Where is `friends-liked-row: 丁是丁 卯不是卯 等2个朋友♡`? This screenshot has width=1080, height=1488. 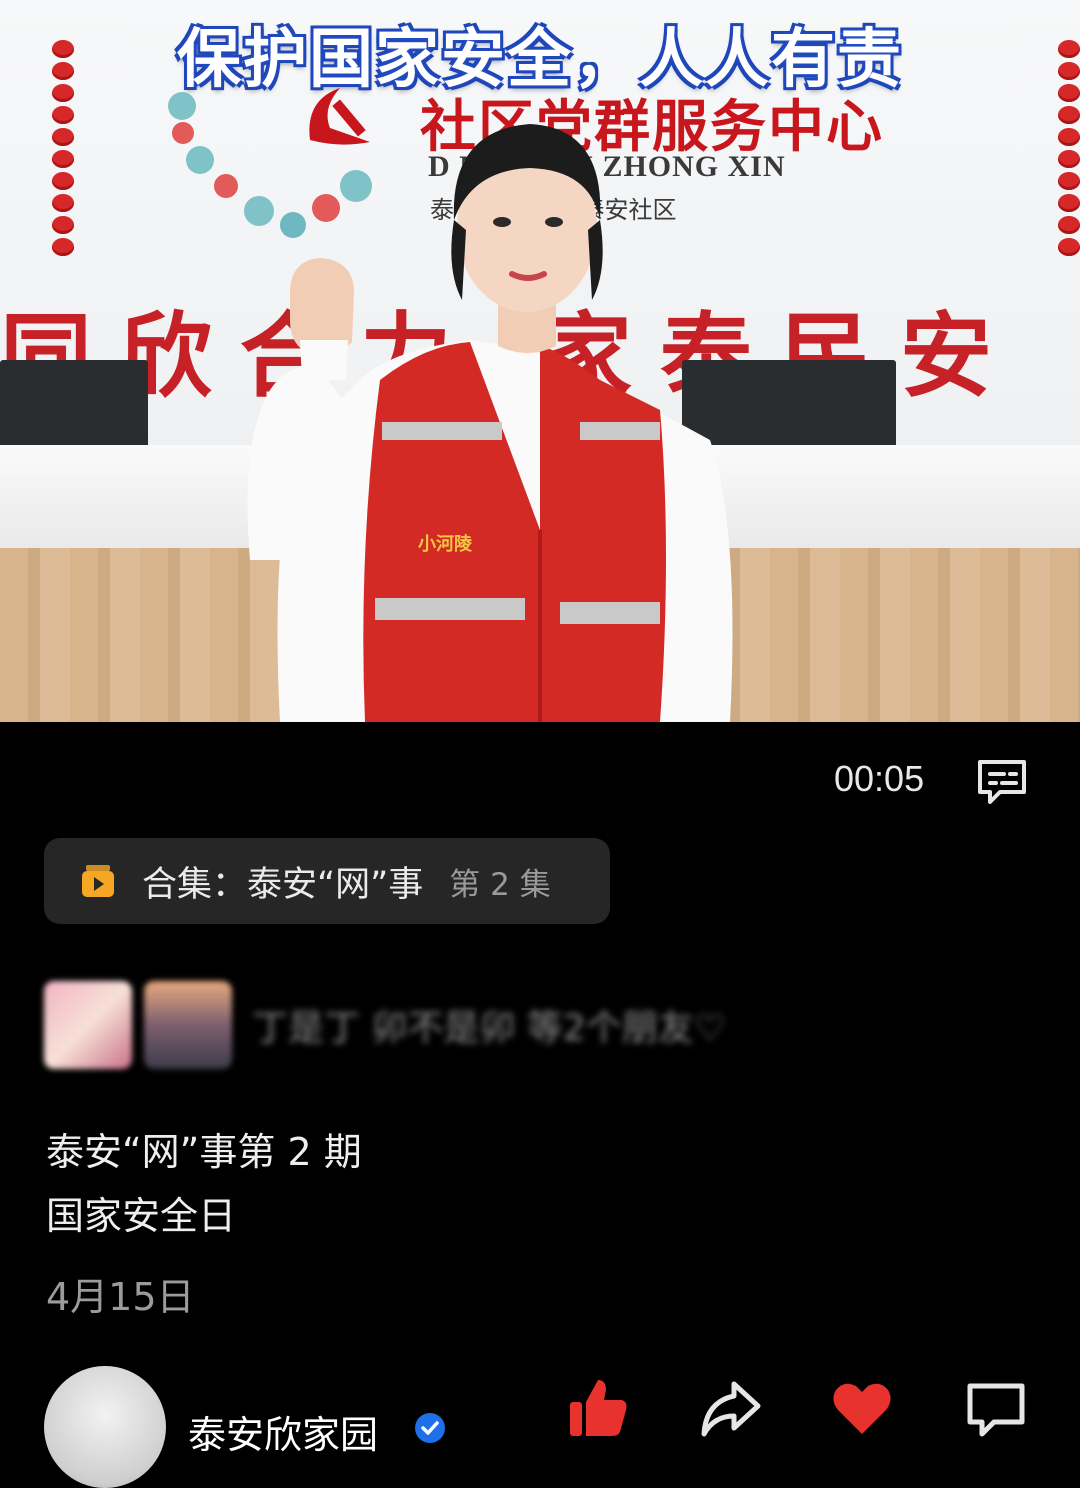
friends-liked-row: 丁是丁 卯不是卯 等2个朋友♡ is located at coordinates (385, 1025).